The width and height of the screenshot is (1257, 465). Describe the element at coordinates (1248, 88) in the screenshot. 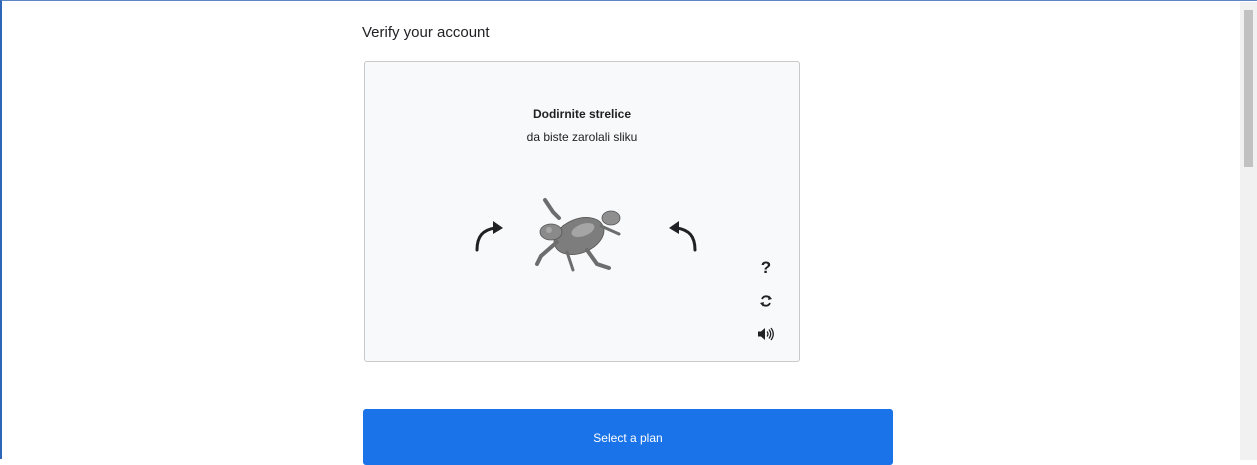

I see `scrollbar-thumb` at that location.